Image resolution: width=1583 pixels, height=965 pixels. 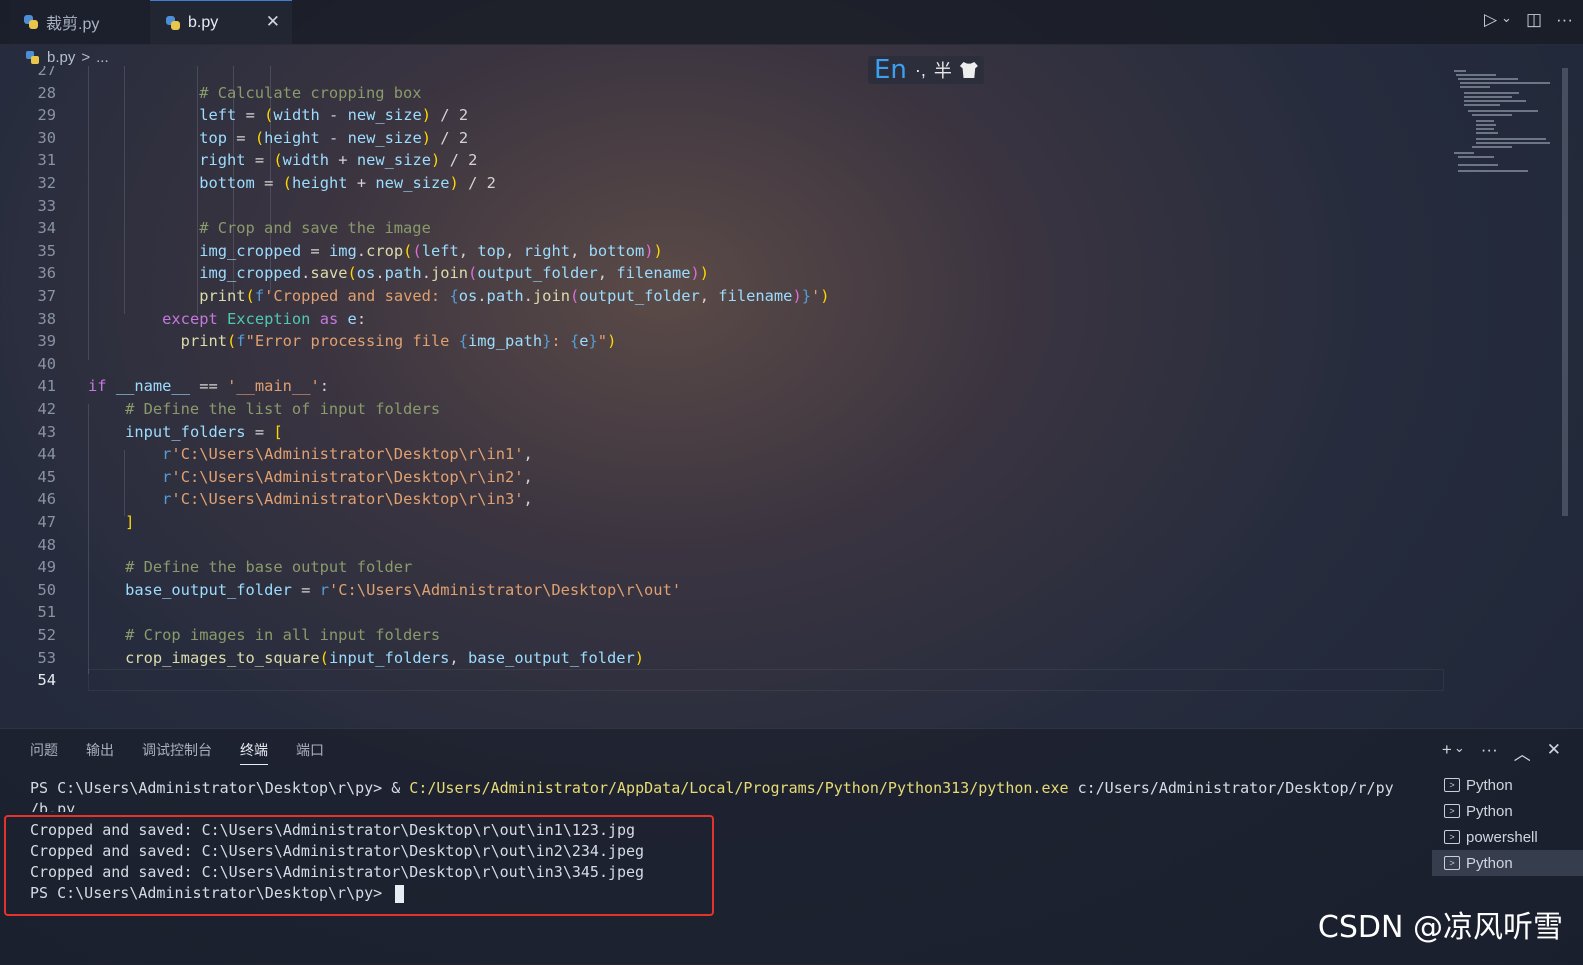 What do you see at coordinates (209, 386) in the screenshot?
I see `code-text: if __name__ == '__main__':` at bounding box center [209, 386].